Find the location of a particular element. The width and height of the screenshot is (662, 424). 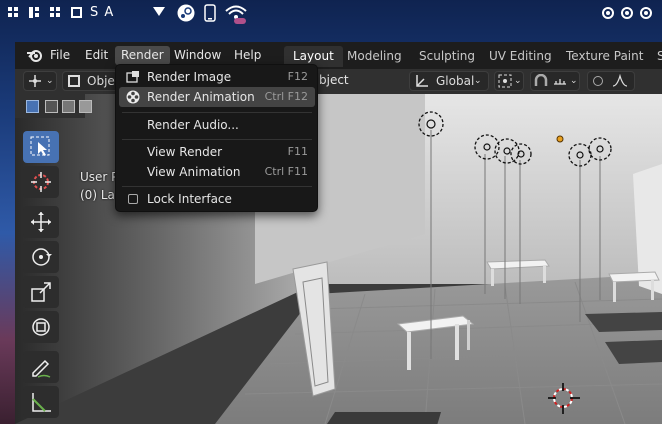

pivot-point-icon is located at coordinates (505, 81).